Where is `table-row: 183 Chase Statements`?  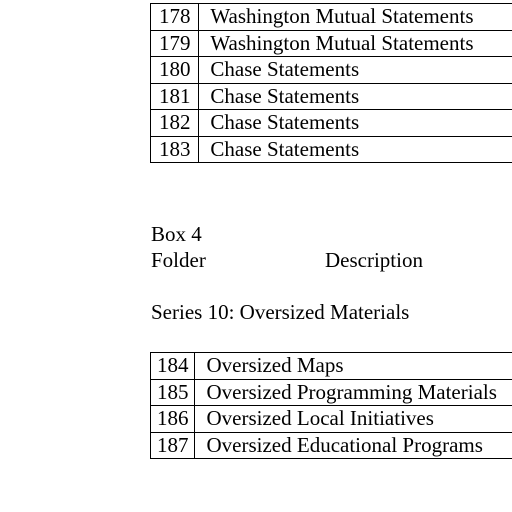 table-row: 183 Chase Statements is located at coordinates (330, 149).